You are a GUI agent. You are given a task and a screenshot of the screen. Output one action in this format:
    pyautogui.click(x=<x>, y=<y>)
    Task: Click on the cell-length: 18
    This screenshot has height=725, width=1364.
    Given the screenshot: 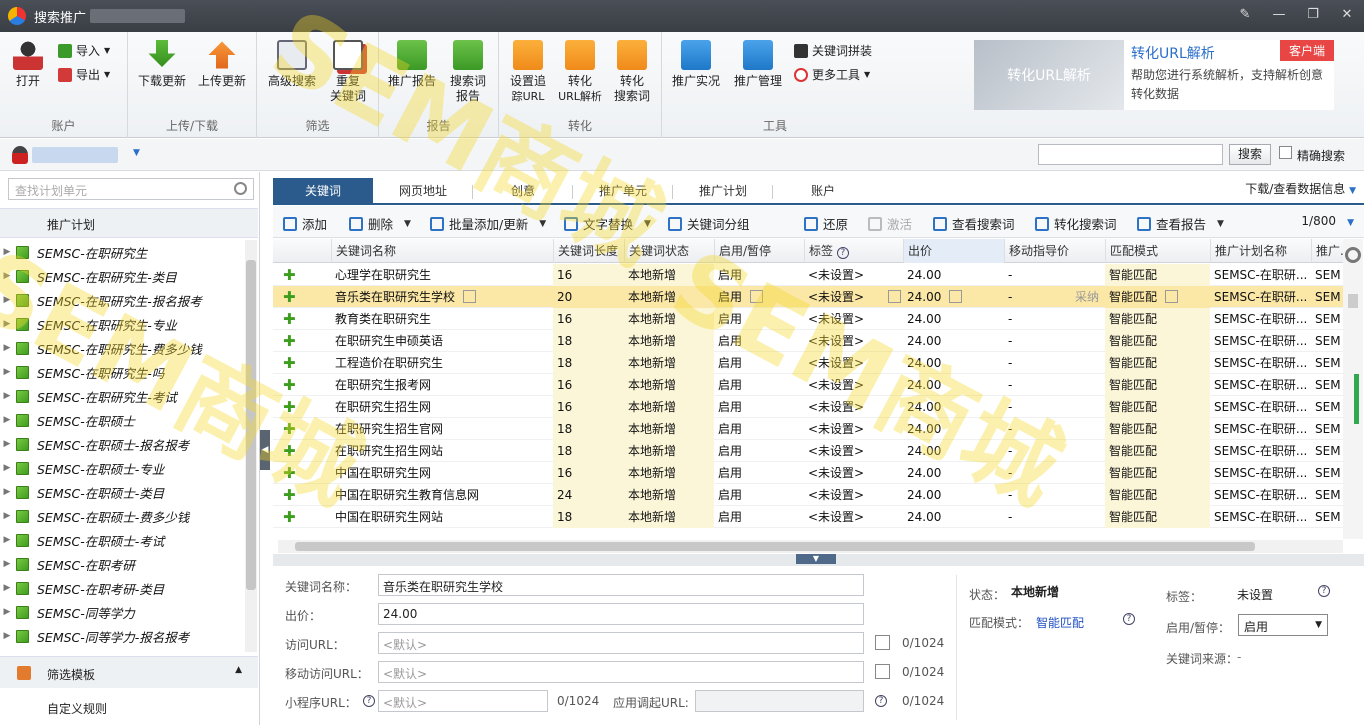 What is the action you would take?
    pyautogui.click(x=588, y=363)
    